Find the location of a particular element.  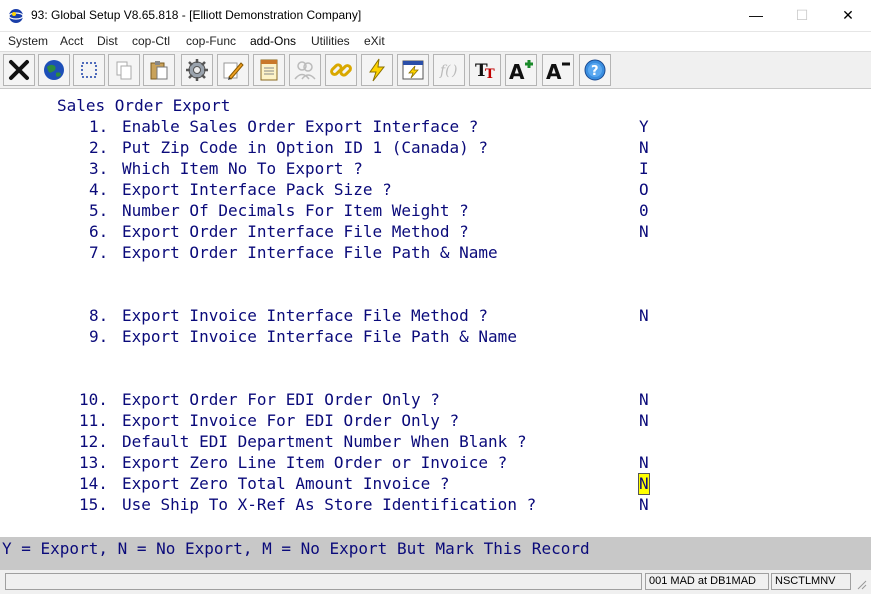

globe-icon is located at coordinates (54, 70).